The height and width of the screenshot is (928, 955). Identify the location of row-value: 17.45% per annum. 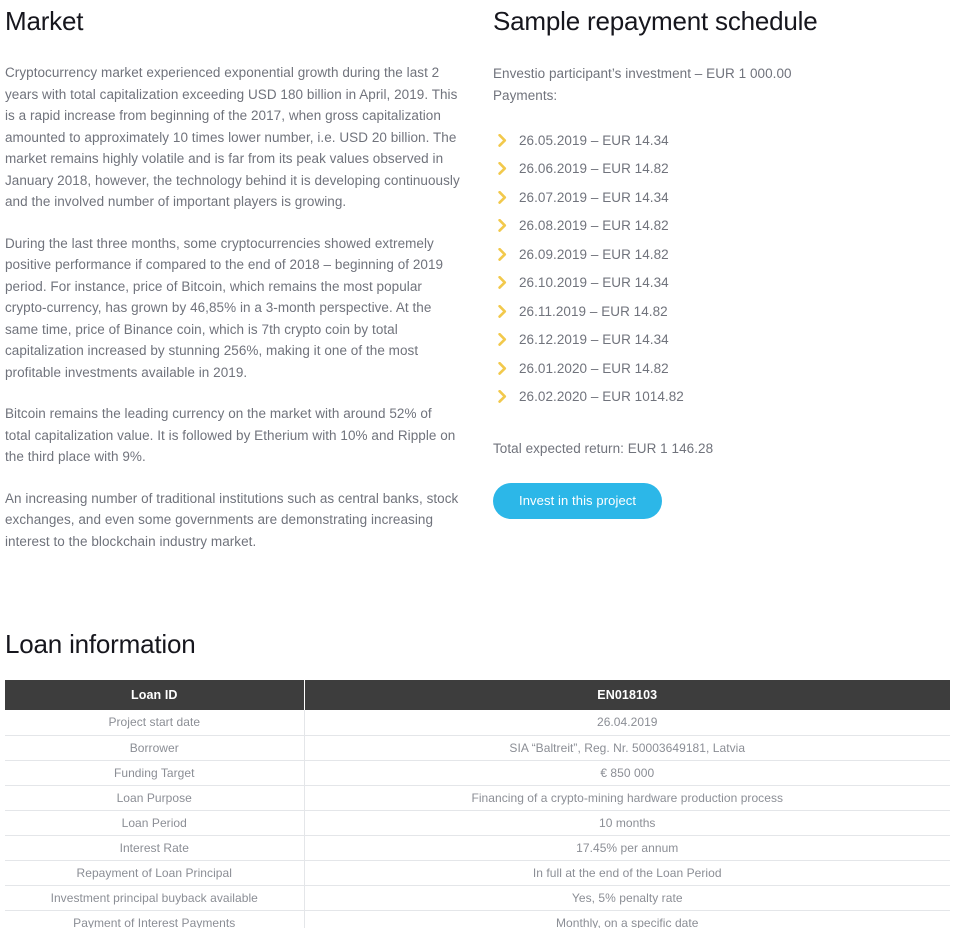
(627, 848).